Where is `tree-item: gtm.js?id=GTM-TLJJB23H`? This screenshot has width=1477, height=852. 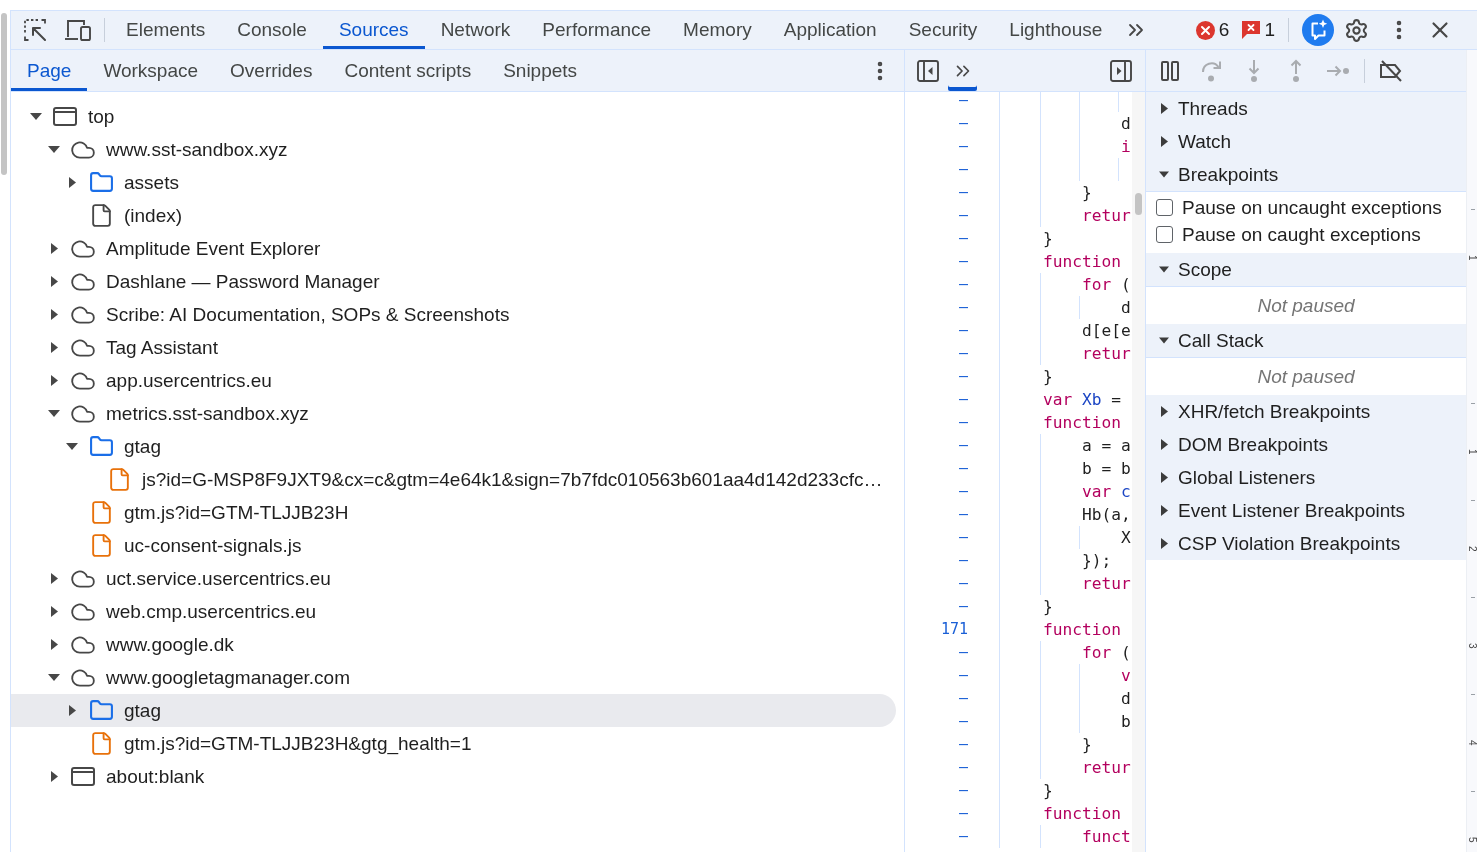
tree-item: gtm.js?id=GTM-TLJJB23H is located at coordinates (207, 512).